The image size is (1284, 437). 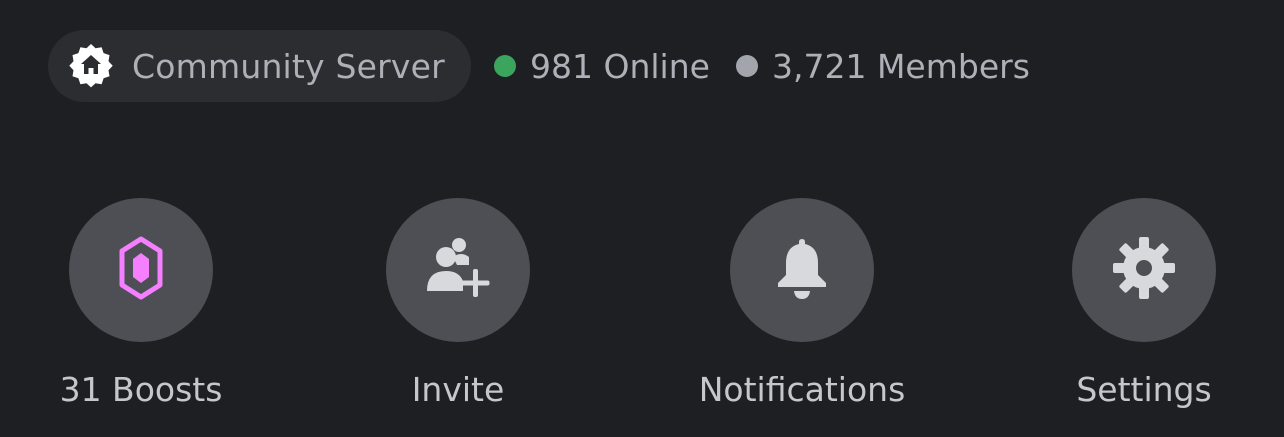 What do you see at coordinates (91, 66) in the screenshot?
I see `community-server-badge-icon` at bounding box center [91, 66].